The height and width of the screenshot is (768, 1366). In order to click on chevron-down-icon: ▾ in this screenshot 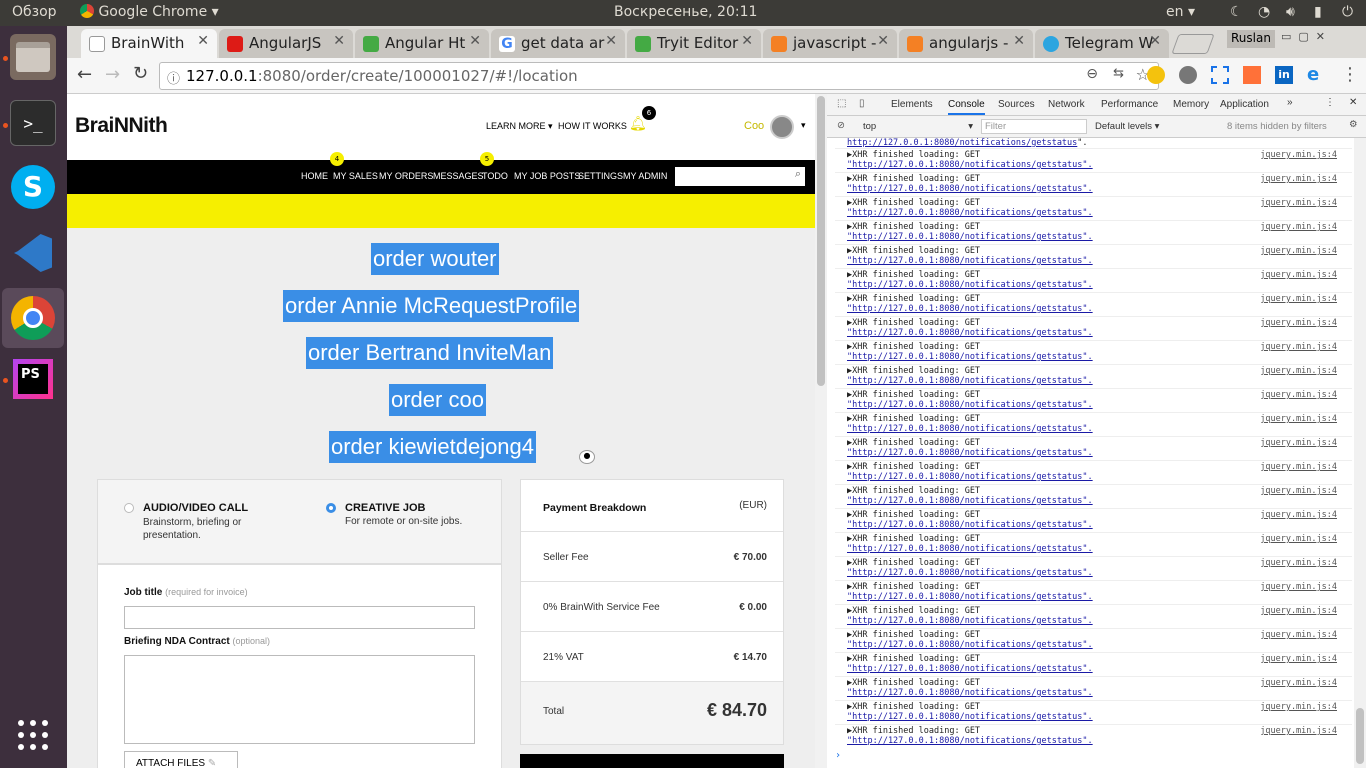, I will do `click(803, 126)`.